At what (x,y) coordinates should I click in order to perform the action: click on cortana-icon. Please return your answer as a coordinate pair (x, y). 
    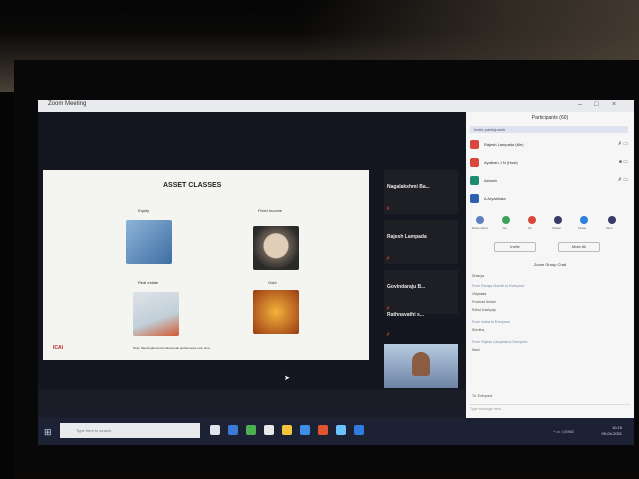
    Looking at the image, I should click on (215, 430).